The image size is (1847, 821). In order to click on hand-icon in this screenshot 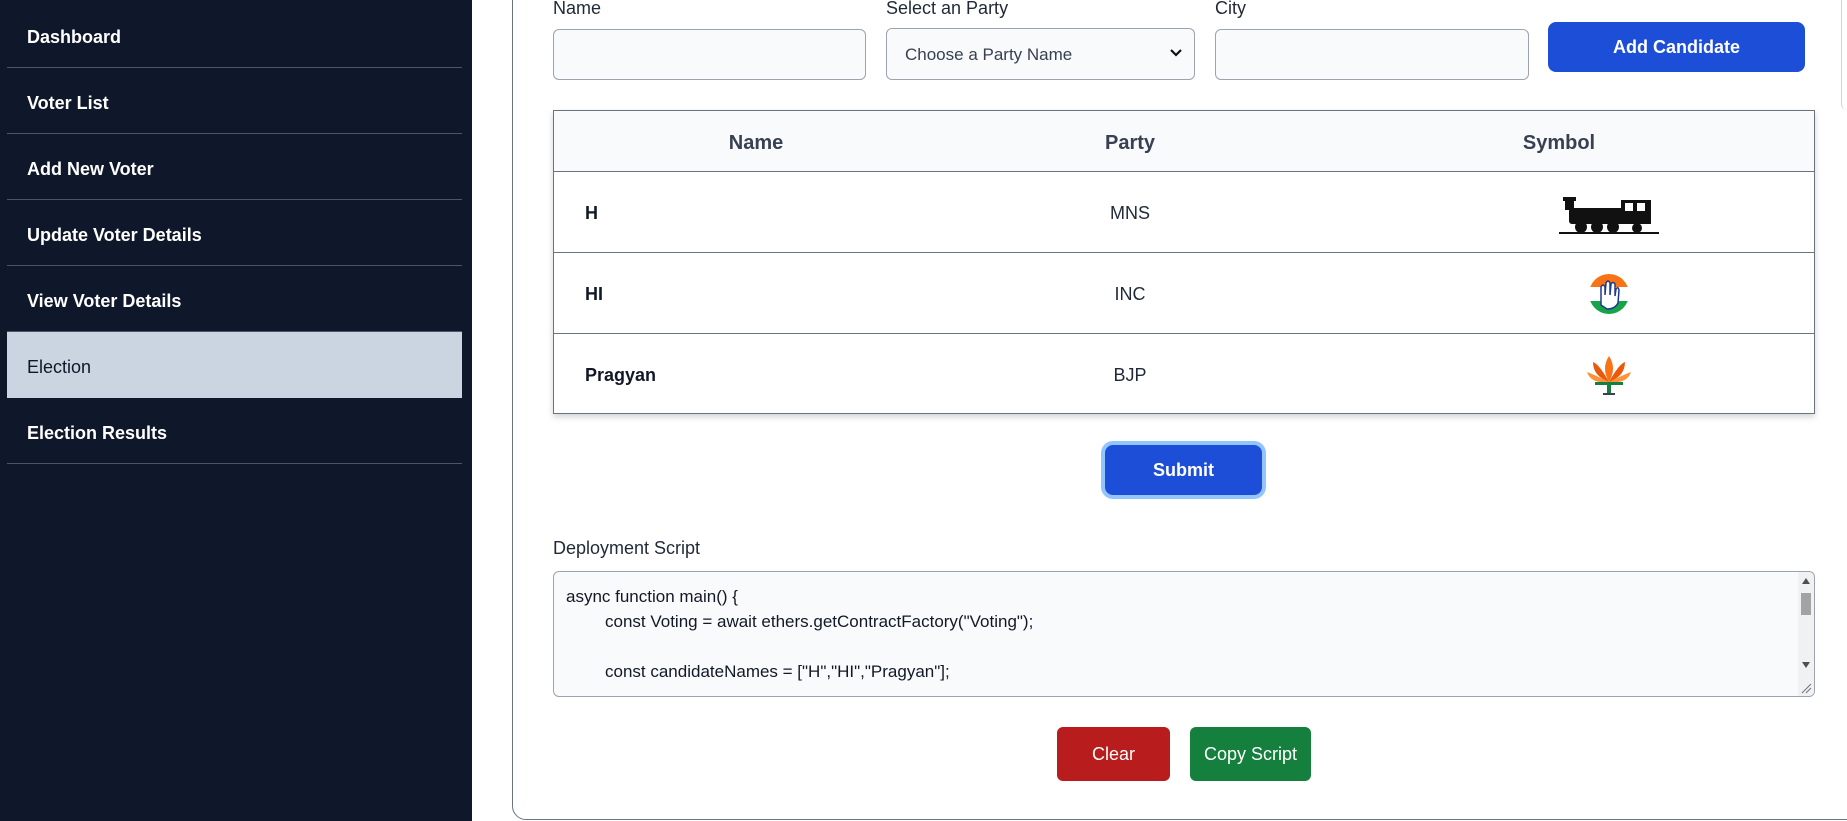, I will do `click(1609, 294)`.